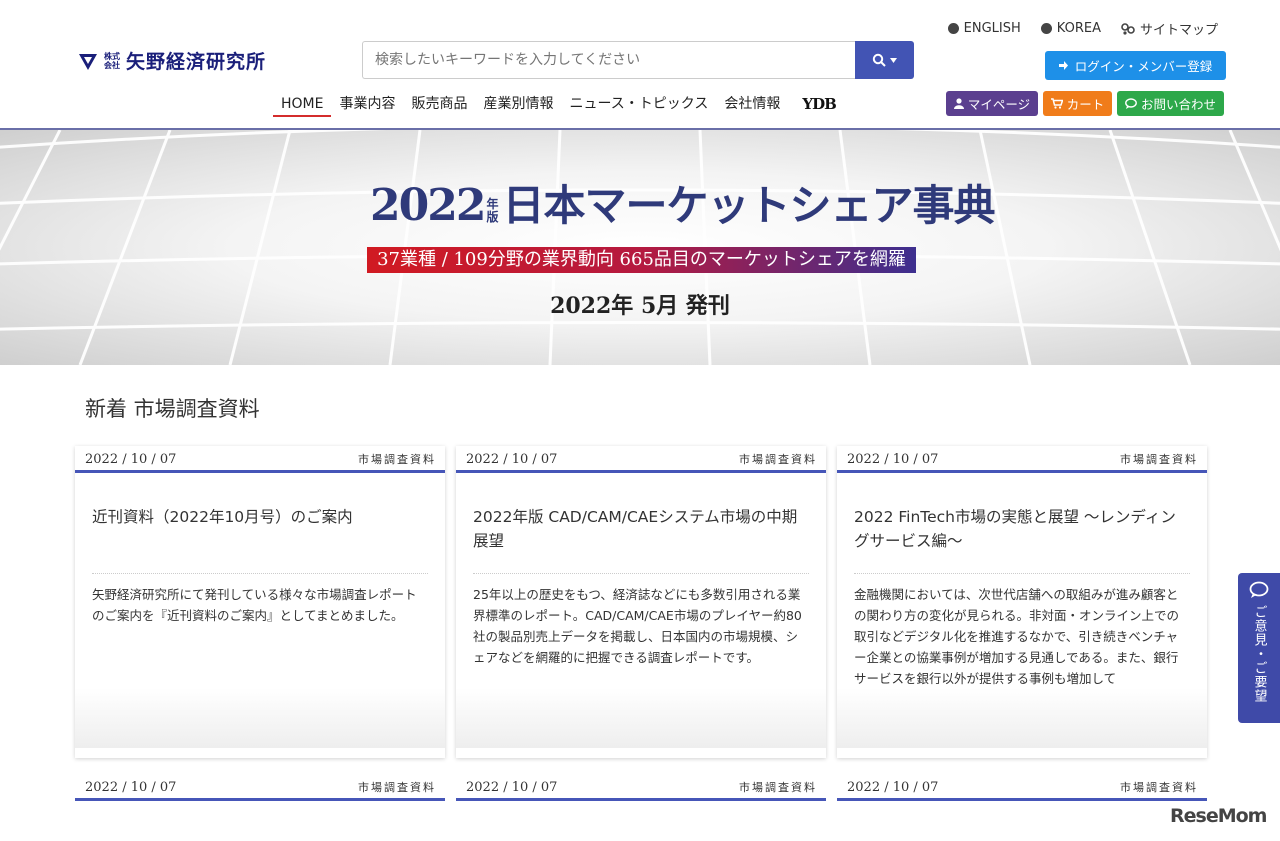 This screenshot has width=1280, height=841. What do you see at coordinates (1085, 104) in the screenshot?
I see `cart-label: カート` at bounding box center [1085, 104].